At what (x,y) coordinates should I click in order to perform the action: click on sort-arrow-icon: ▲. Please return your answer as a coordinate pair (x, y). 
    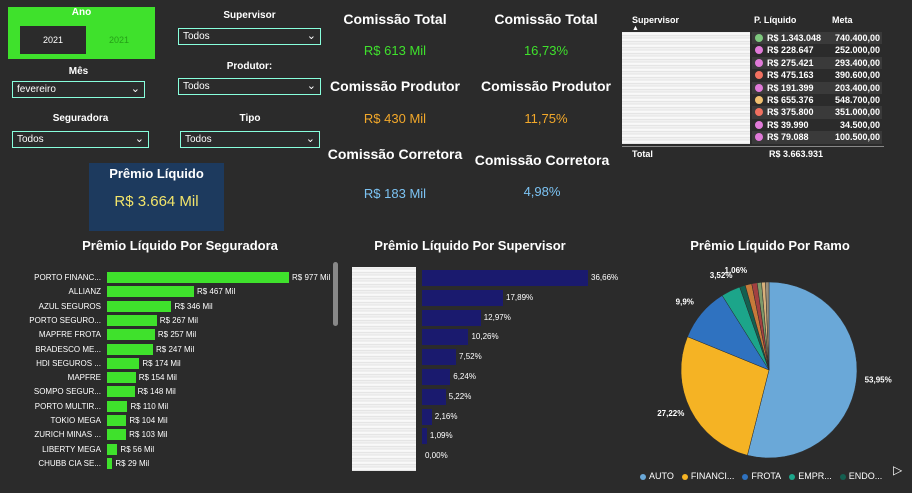
    Looking at the image, I should click on (635, 28).